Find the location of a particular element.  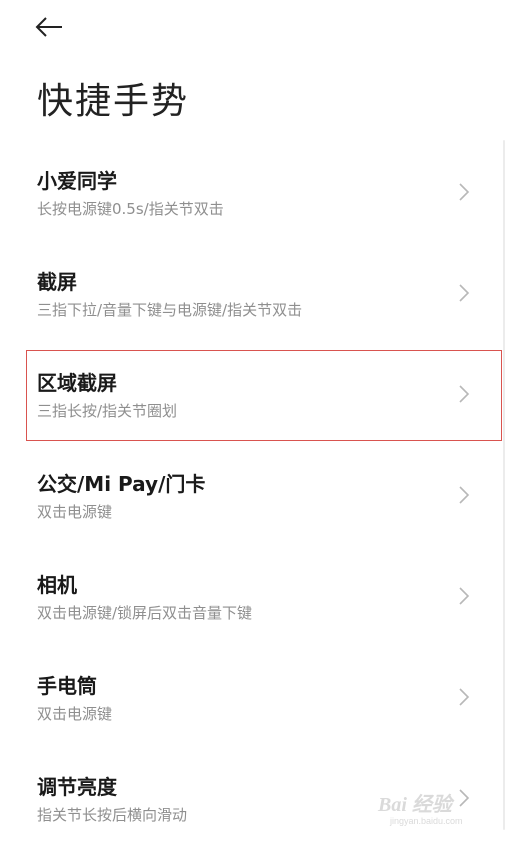

item-subtitle: 指关节长按后横向滑动 is located at coordinates (112, 815).